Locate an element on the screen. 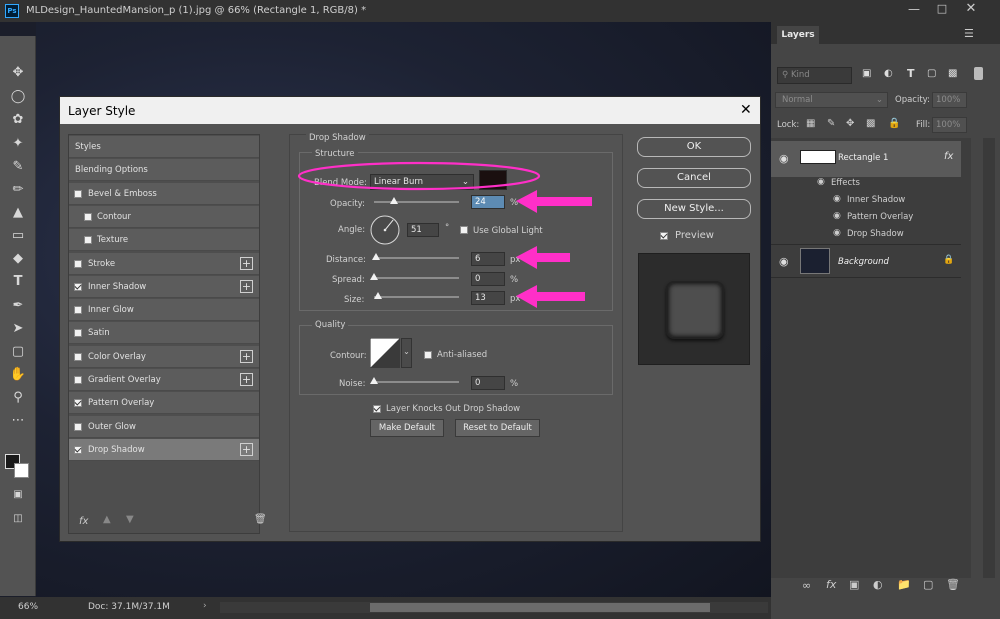 The height and width of the screenshot is (619, 1000). style-label: Styles is located at coordinates (88, 147).